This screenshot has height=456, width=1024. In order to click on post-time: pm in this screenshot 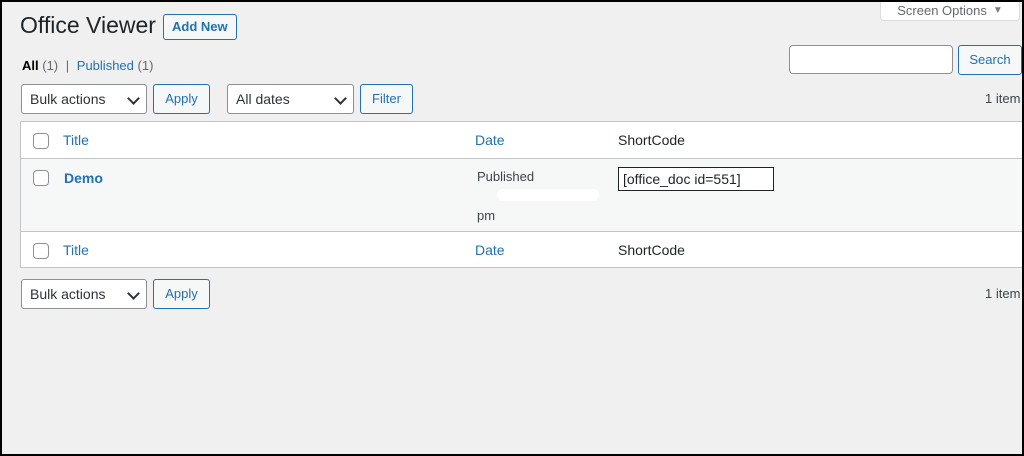, I will do `click(486, 215)`.